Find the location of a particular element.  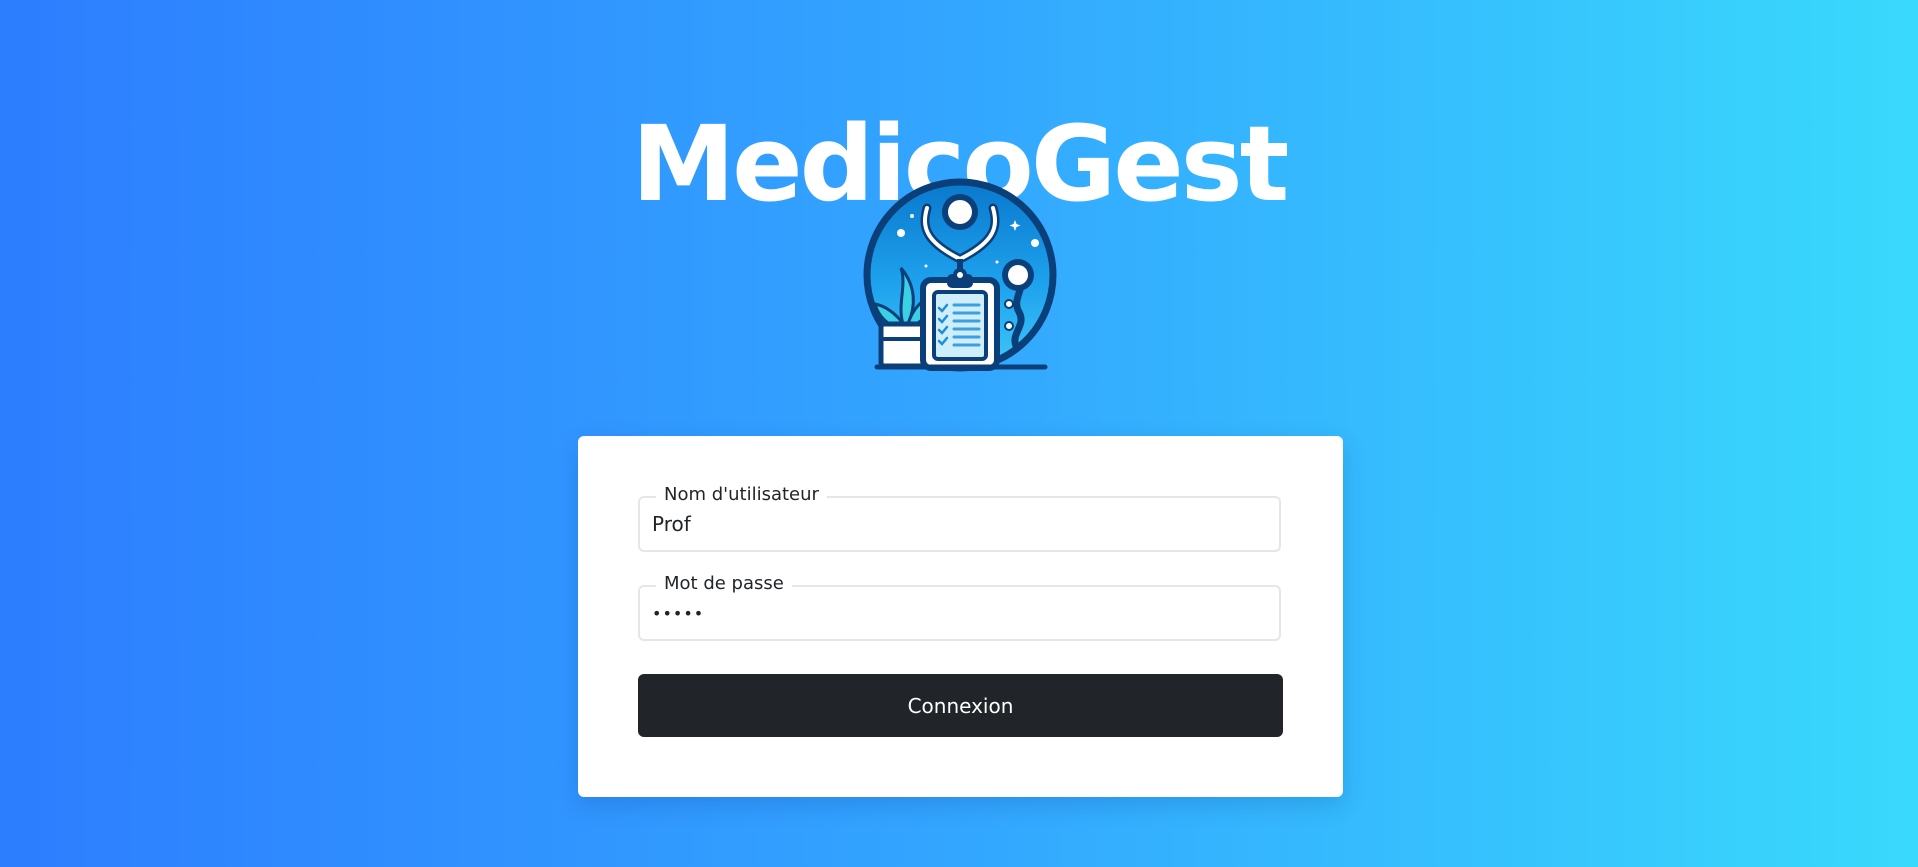

medical-clipboard-stethoscope-icon is located at coordinates (960, 276).